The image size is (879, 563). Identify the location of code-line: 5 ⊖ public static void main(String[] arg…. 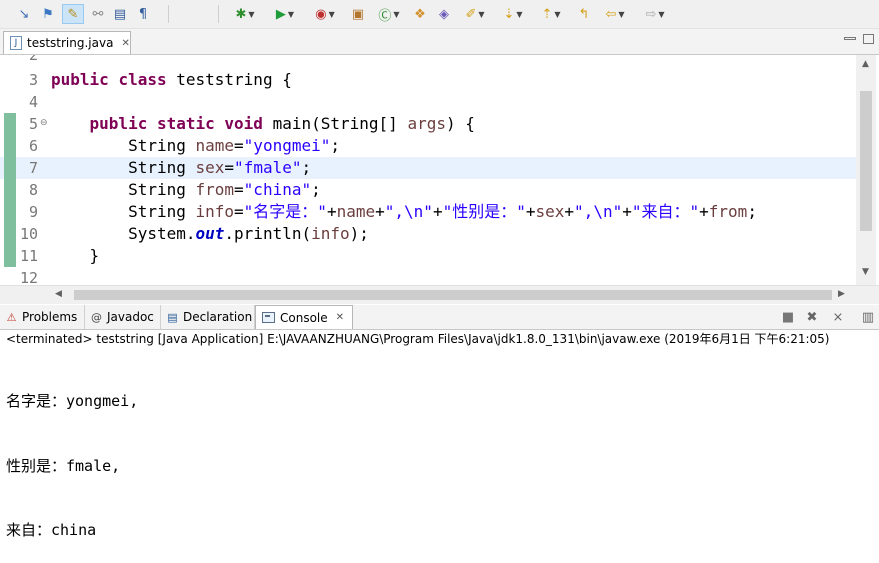
(428, 124).